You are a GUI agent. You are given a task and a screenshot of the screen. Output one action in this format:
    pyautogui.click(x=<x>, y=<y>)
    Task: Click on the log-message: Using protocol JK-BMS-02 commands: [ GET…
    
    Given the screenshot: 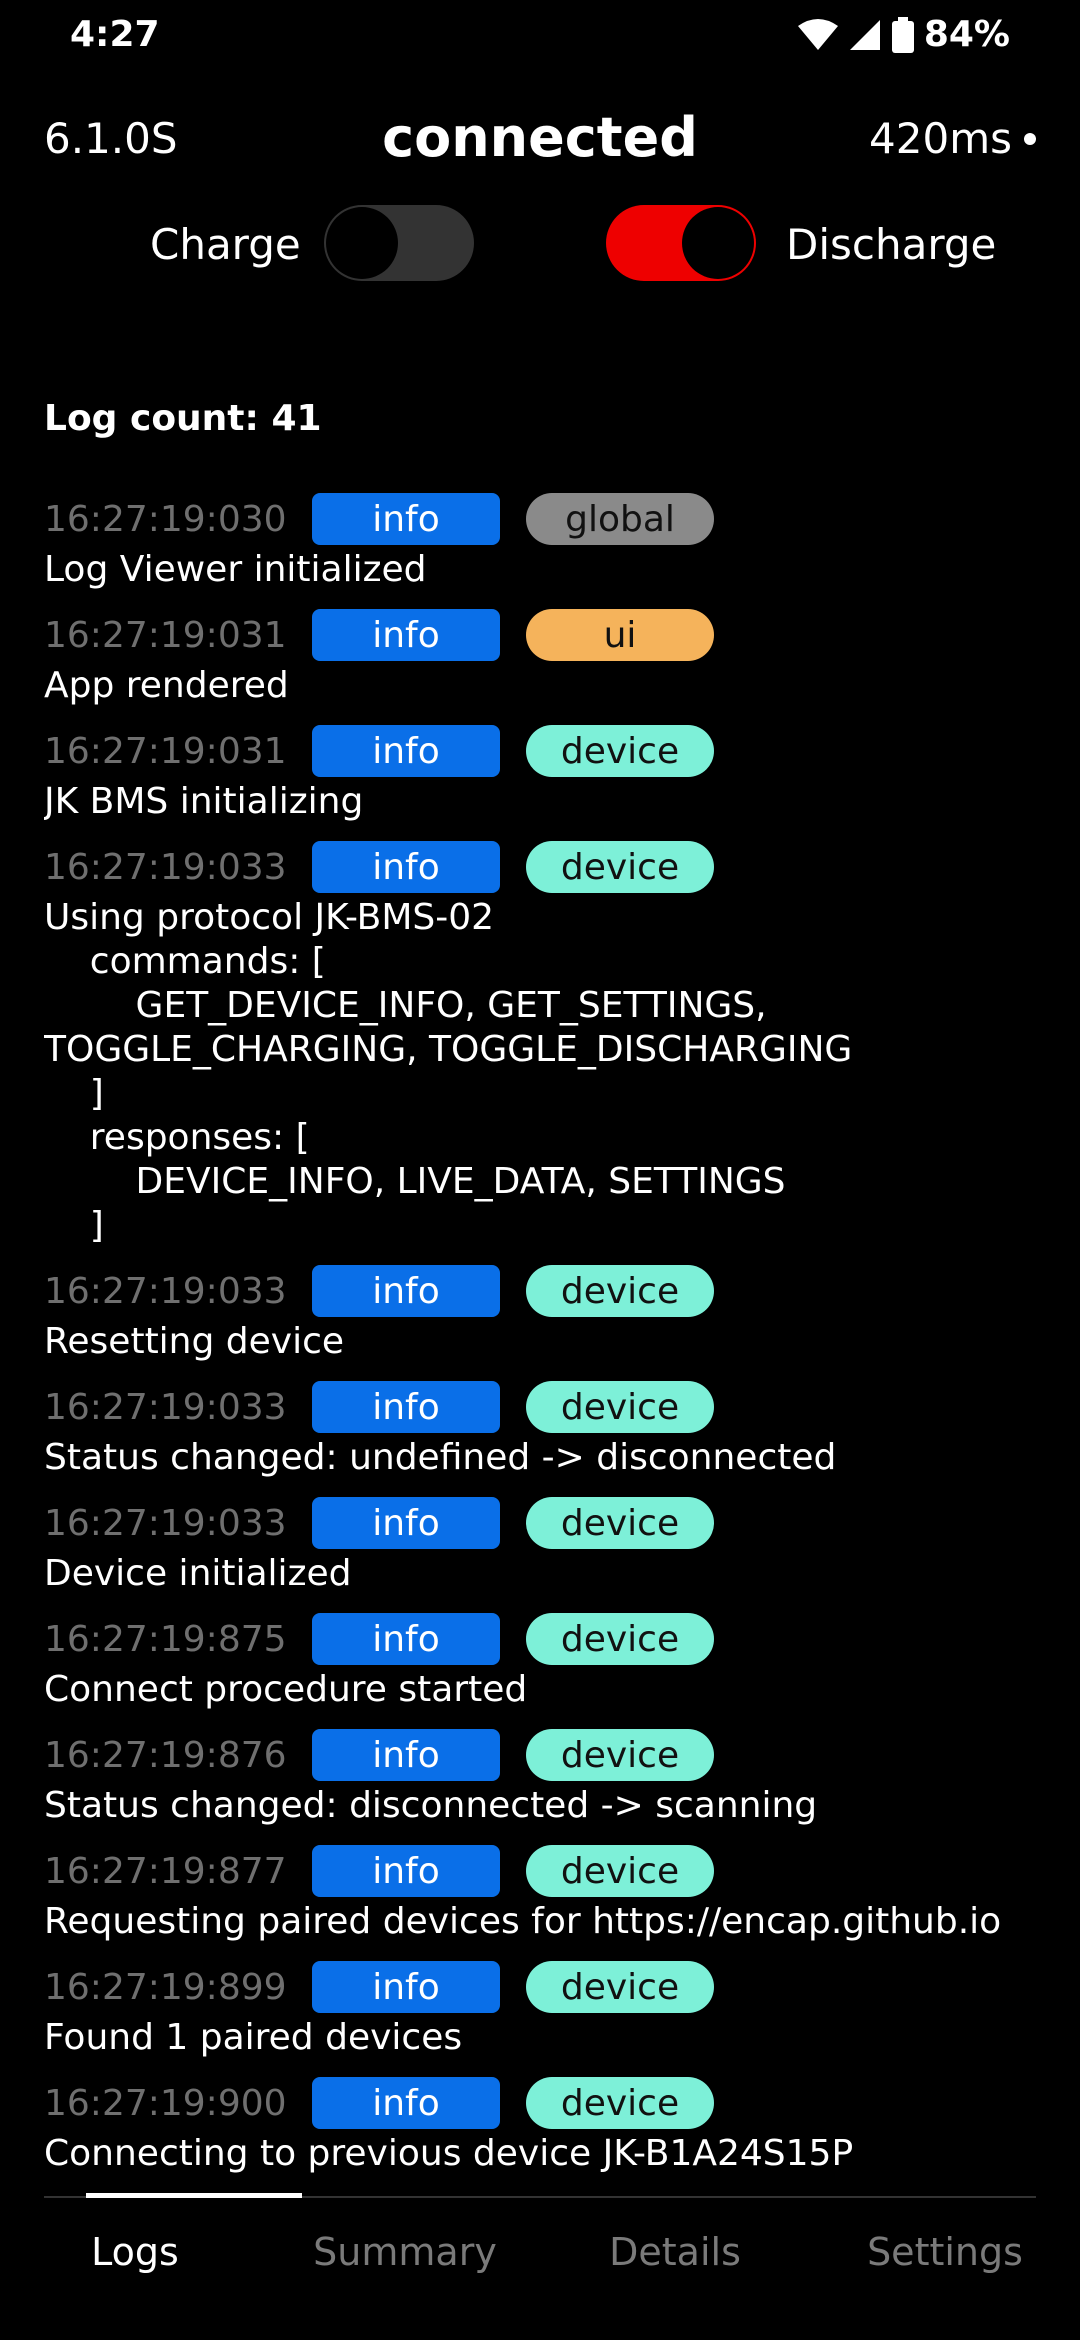 What is the action you would take?
    pyautogui.click(x=448, y=1071)
    